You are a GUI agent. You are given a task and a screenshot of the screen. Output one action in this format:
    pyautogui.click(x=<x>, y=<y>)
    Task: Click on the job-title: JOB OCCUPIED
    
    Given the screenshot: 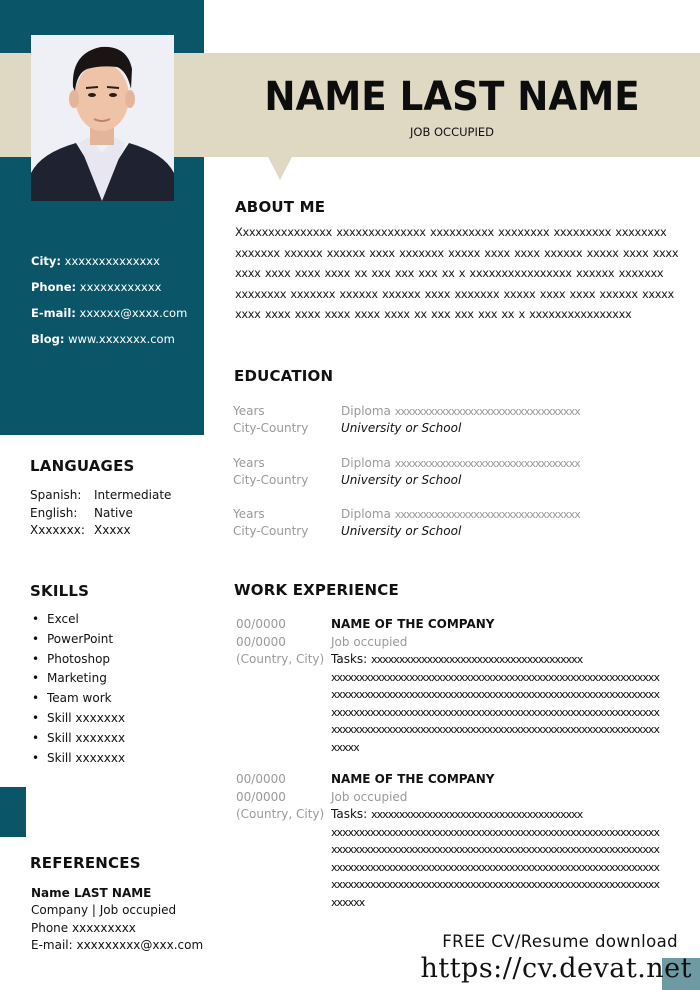 What is the action you would take?
    pyautogui.click(x=452, y=132)
    